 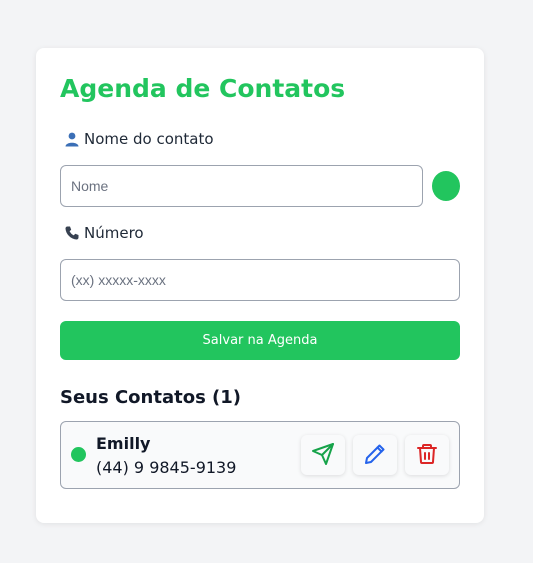 What do you see at coordinates (149, 139) in the screenshot?
I see `name-label-text: Nome do contato` at bounding box center [149, 139].